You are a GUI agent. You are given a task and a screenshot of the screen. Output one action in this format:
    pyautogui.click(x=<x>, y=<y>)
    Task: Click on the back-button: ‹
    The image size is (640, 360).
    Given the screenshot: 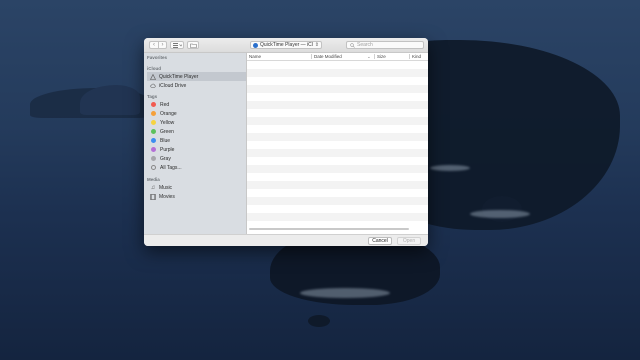 What is the action you would take?
    pyautogui.click(x=153, y=45)
    